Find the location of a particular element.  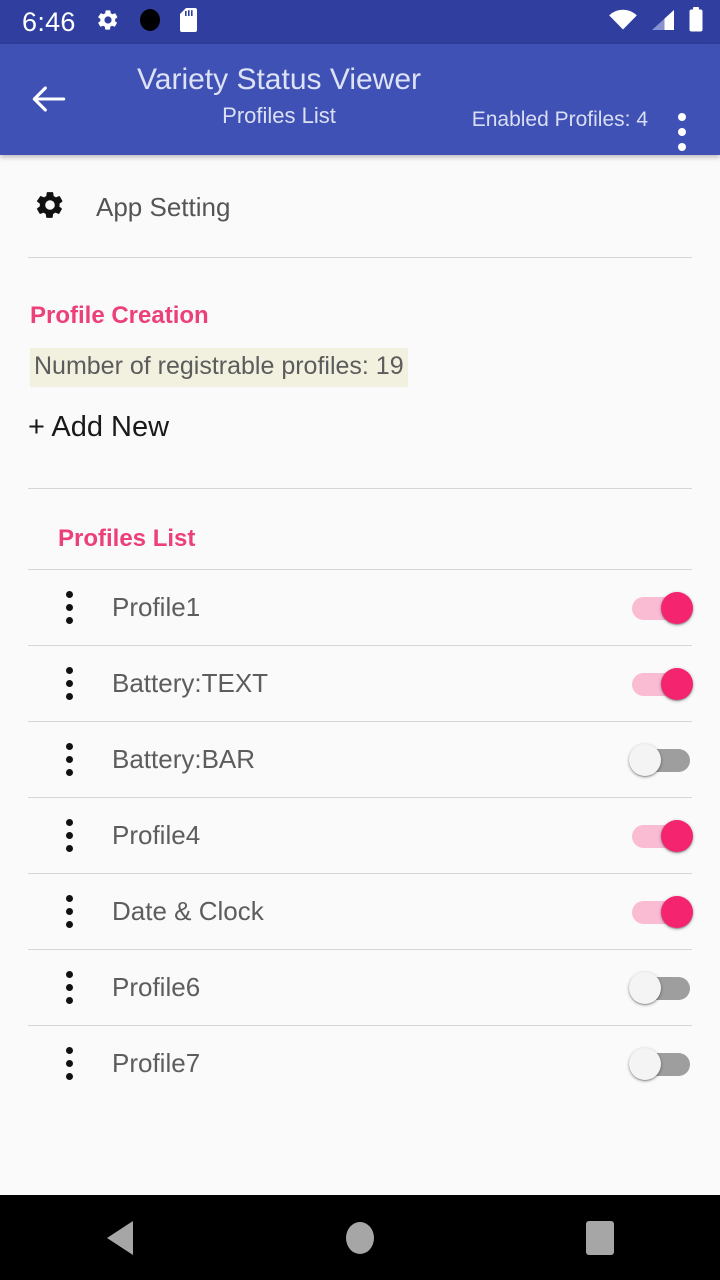

profile-row: Profile7 is located at coordinates (360, 1063).